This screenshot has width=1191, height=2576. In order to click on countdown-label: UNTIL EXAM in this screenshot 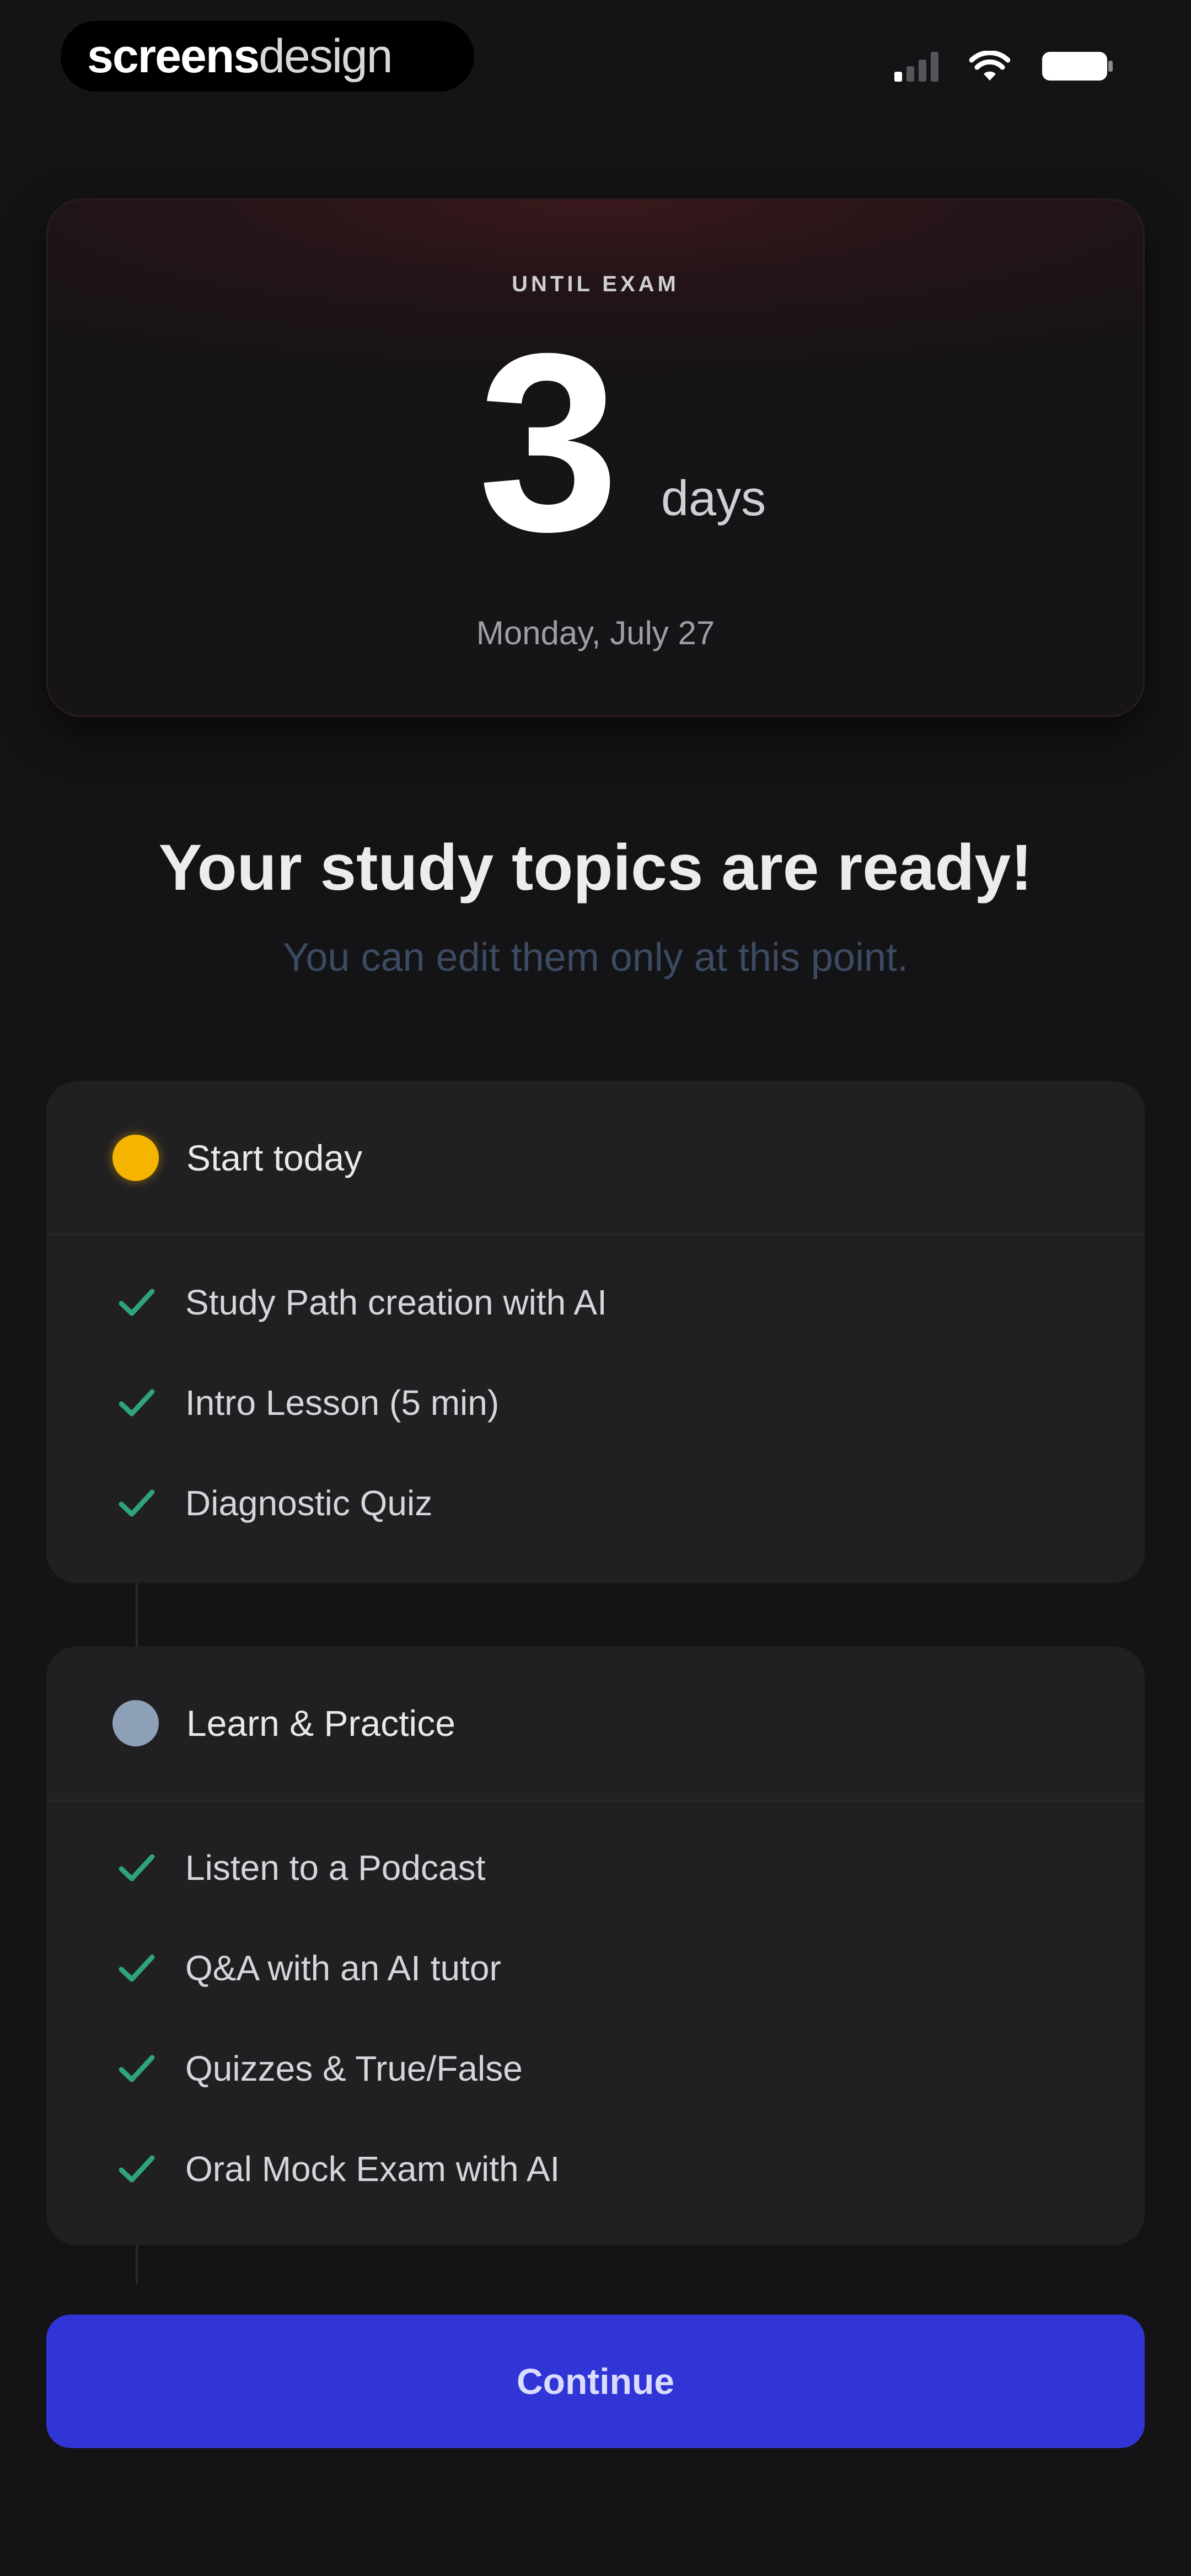, I will do `click(595, 284)`.